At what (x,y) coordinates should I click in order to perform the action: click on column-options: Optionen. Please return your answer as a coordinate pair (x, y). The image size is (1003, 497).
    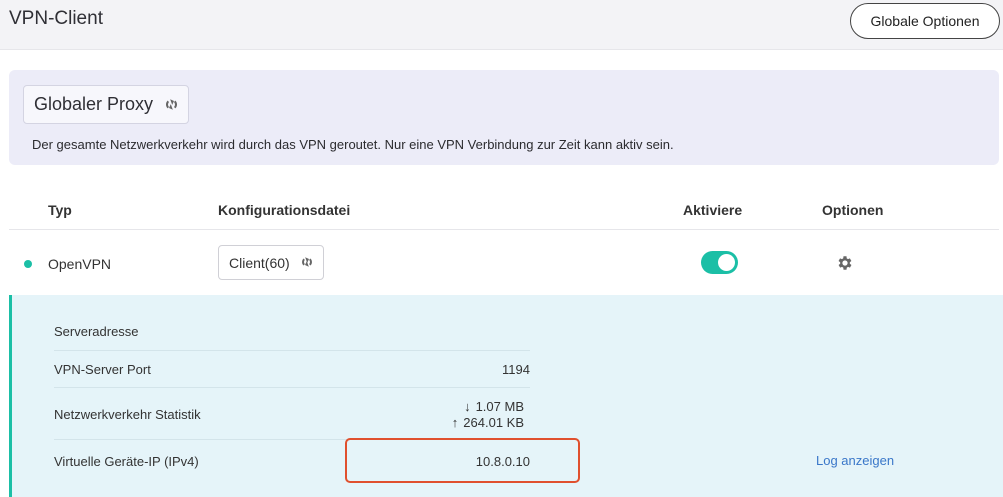
    Looking at the image, I should click on (853, 210).